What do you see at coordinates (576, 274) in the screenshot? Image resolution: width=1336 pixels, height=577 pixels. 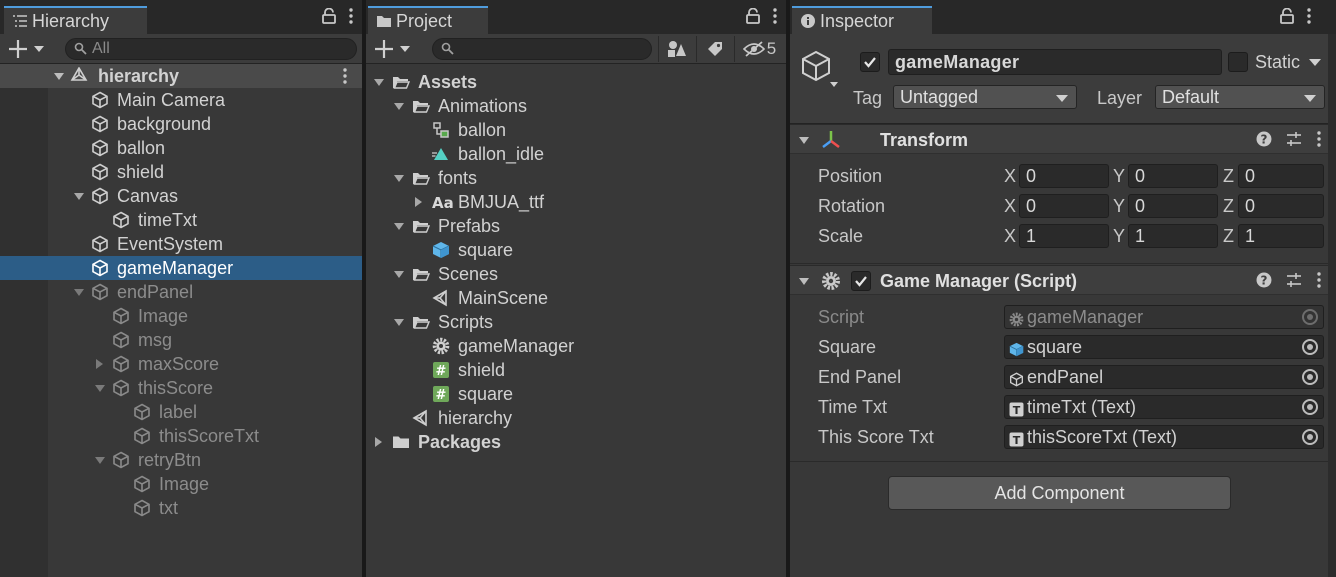 I see `project-folder-item: Scenes` at bounding box center [576, 274].